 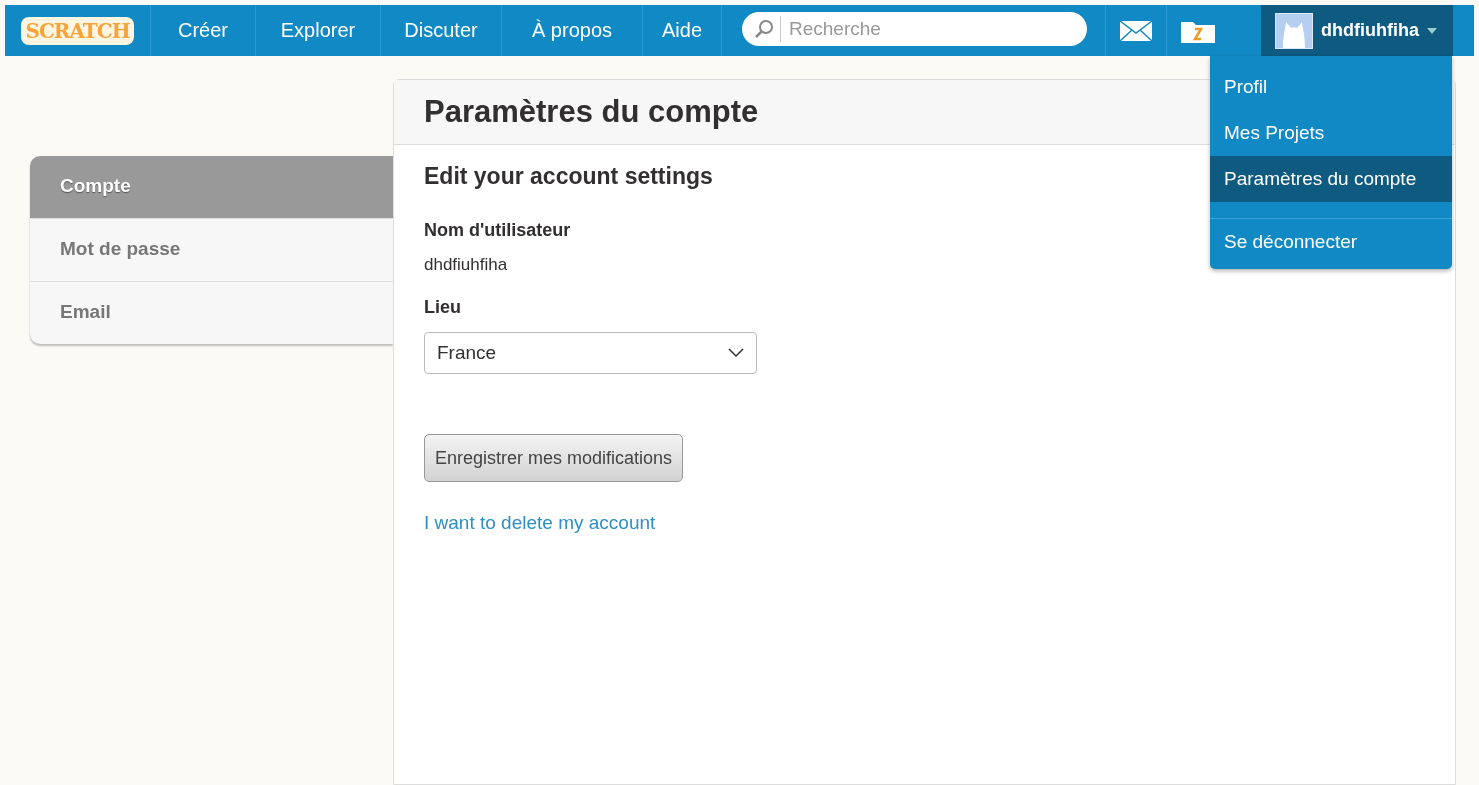 I want to click on nav-link: Créer, so click(x=203, y=30).